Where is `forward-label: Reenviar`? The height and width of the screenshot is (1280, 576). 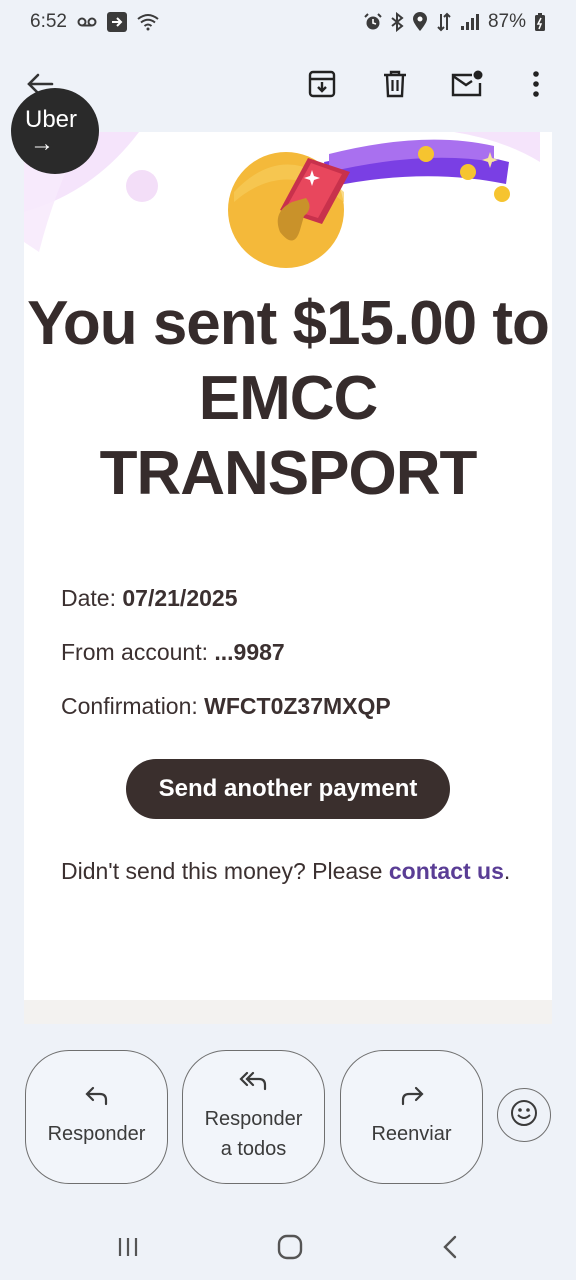
forward-label: Reenviar is located at coordinates (411, 1134).